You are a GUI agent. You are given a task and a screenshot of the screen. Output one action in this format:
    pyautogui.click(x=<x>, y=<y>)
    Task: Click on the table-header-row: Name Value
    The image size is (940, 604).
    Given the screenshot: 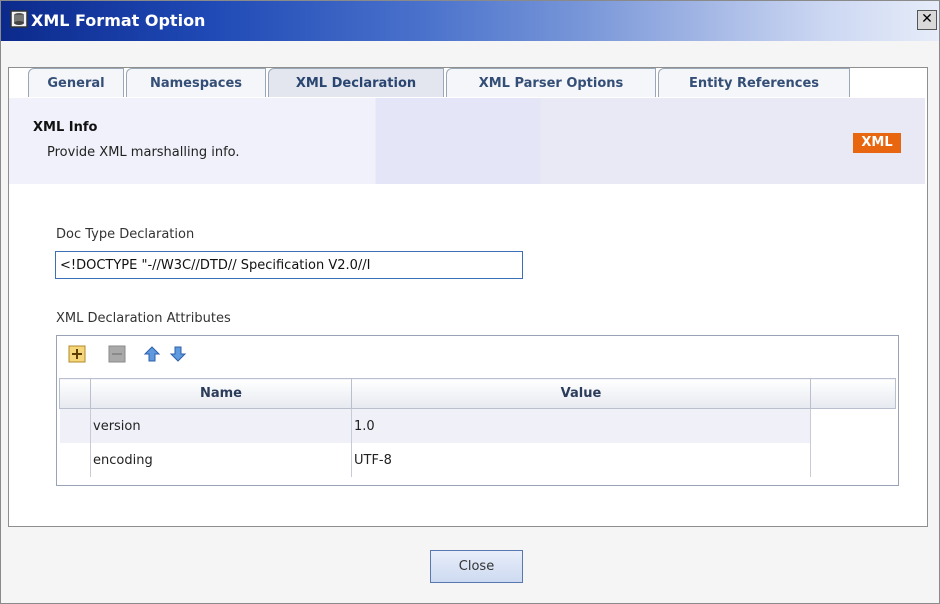 What is the action you would take?
    pyautogui.click(x=477, y=393)
    